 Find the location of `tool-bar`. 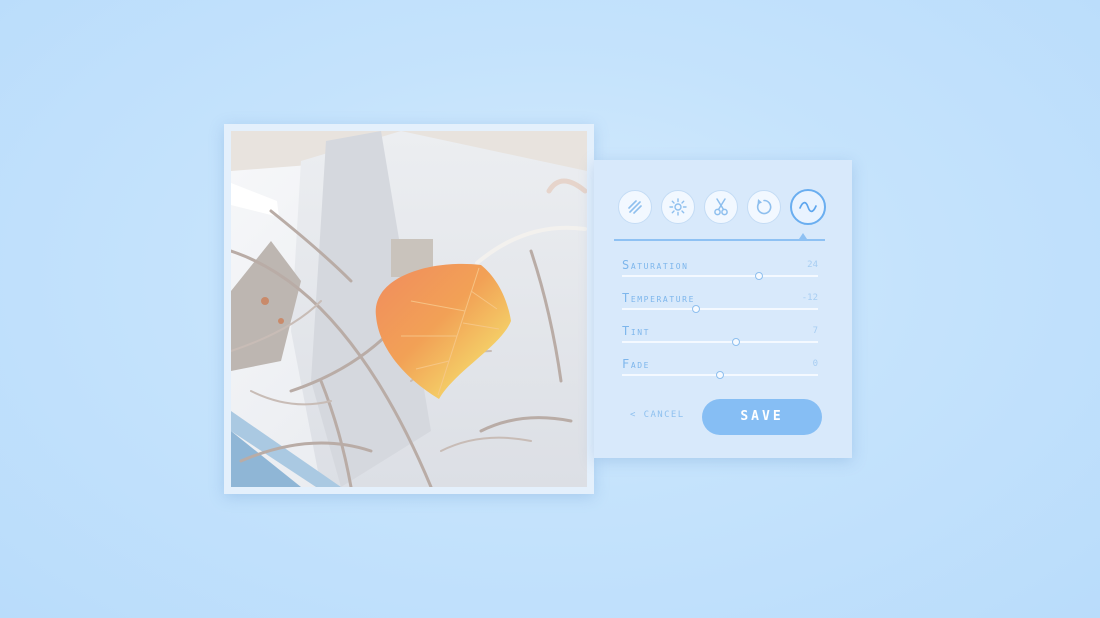

tool-bar is located at coordinates (723, 208).